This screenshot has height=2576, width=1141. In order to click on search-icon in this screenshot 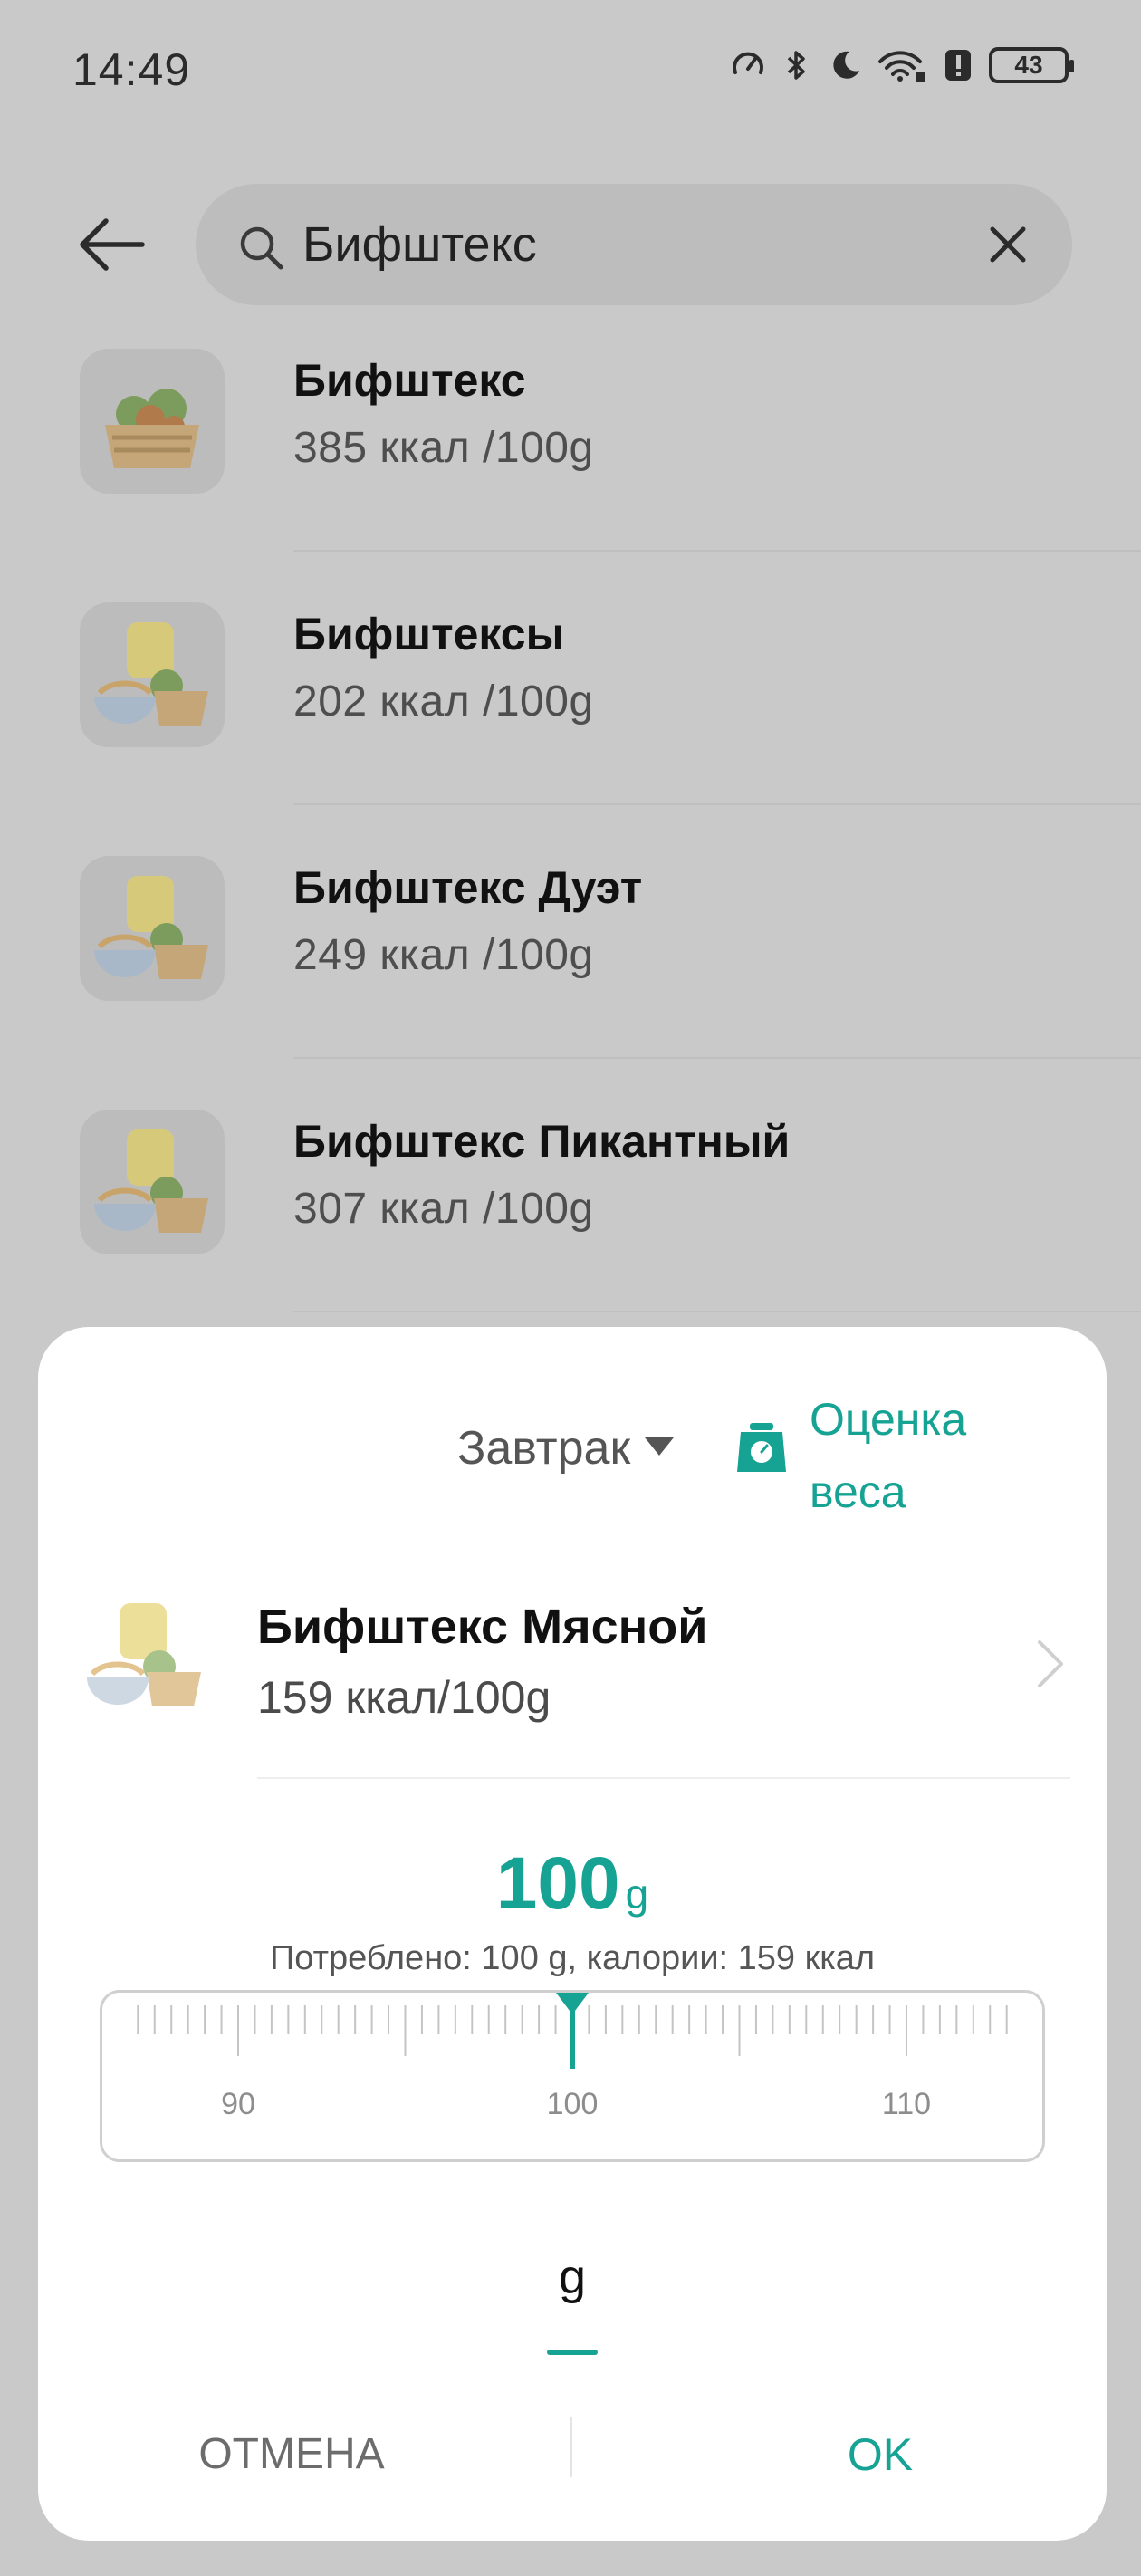, I will do `click(261, 247)`.